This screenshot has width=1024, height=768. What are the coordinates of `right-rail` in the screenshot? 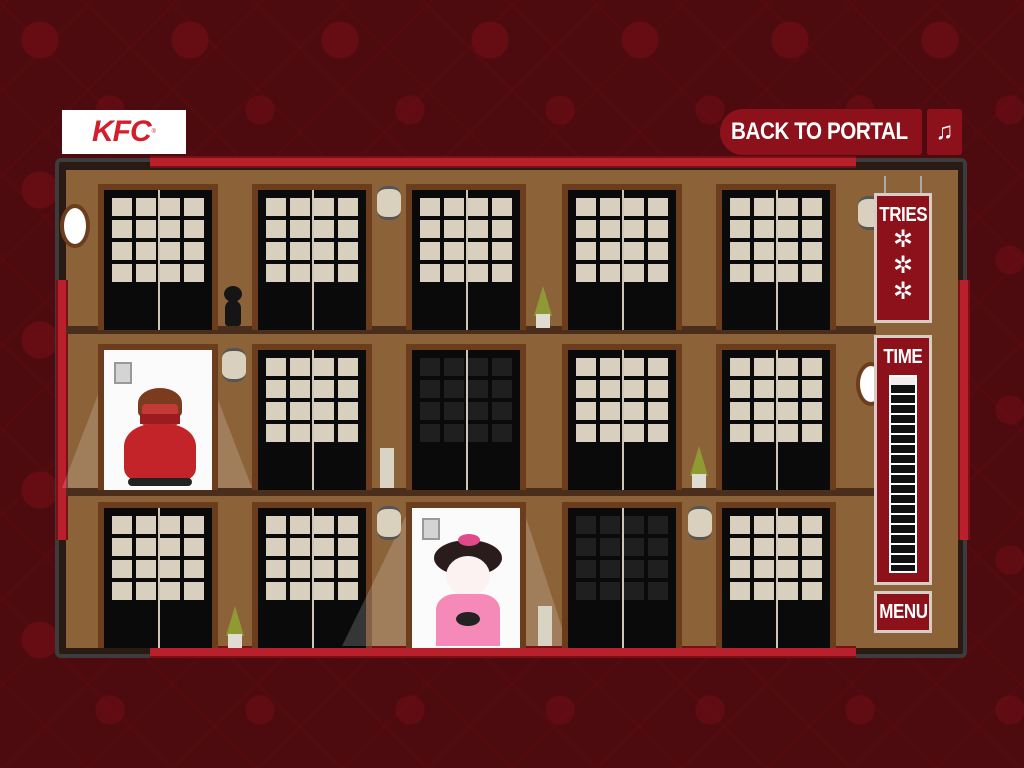 It's located at (964, 410).